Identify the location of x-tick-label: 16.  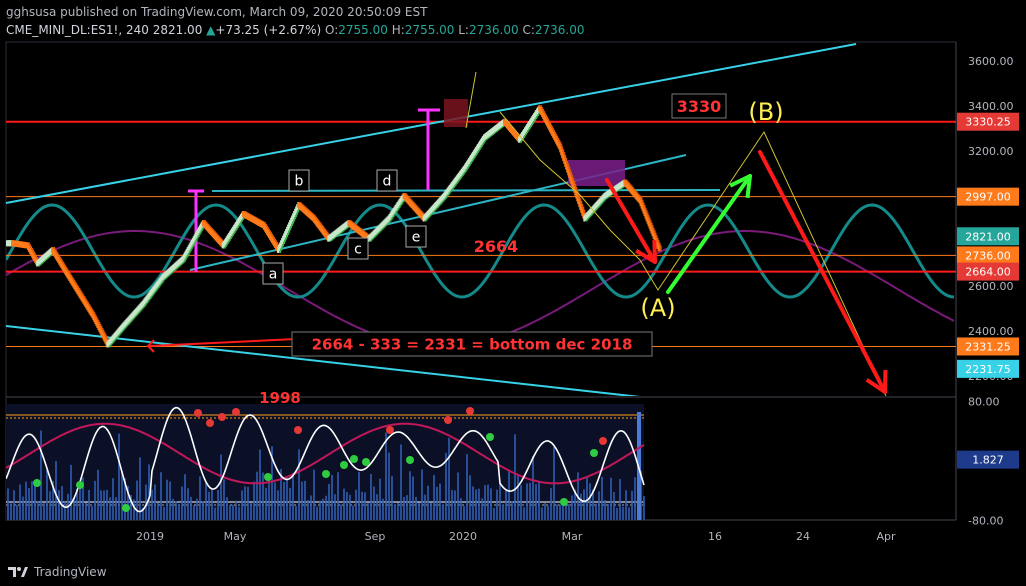
(715, 536).